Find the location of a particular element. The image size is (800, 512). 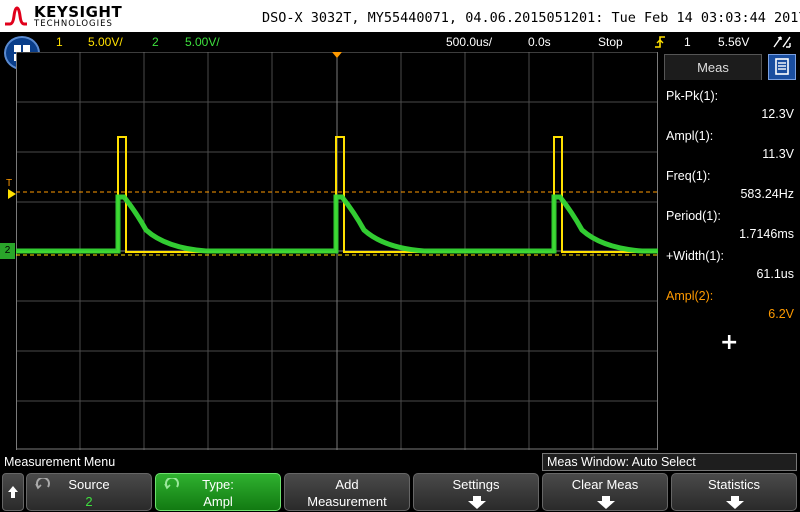

add-label-line2: Measurement is located at coordinates (347, 501).